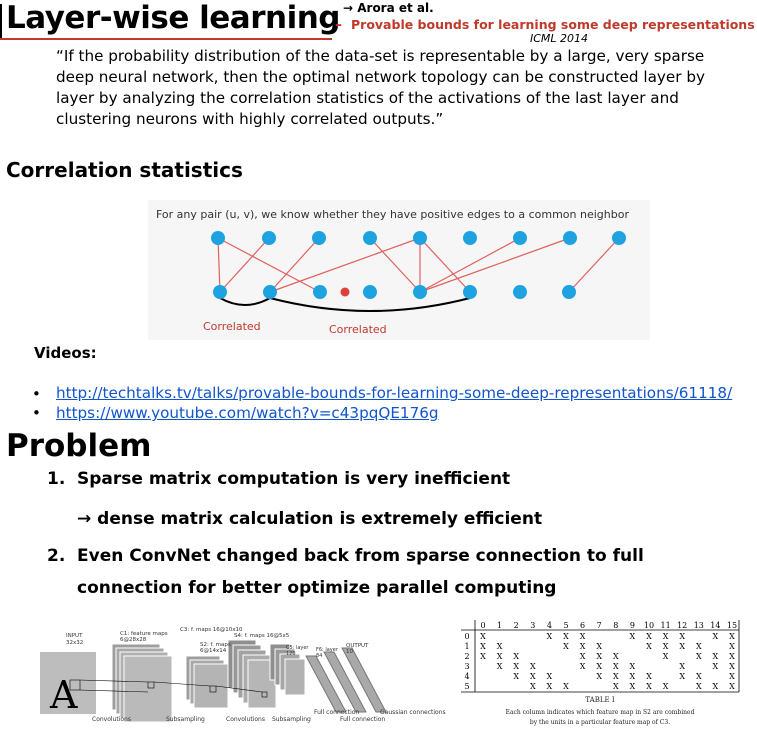  What do you see at coordinates (213, 651) in the screenshot?
I see `label-s2-size: 6@14x14` at bounding box center [213, 651].